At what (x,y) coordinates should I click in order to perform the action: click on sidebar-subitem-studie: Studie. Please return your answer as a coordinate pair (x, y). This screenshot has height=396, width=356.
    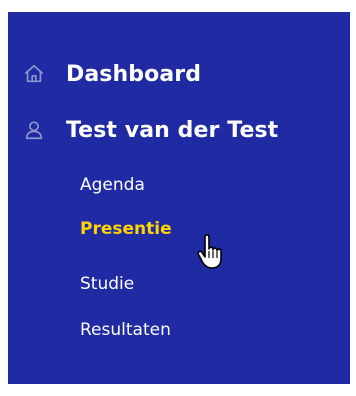
    Looking at the image, I should click on (107, 284).